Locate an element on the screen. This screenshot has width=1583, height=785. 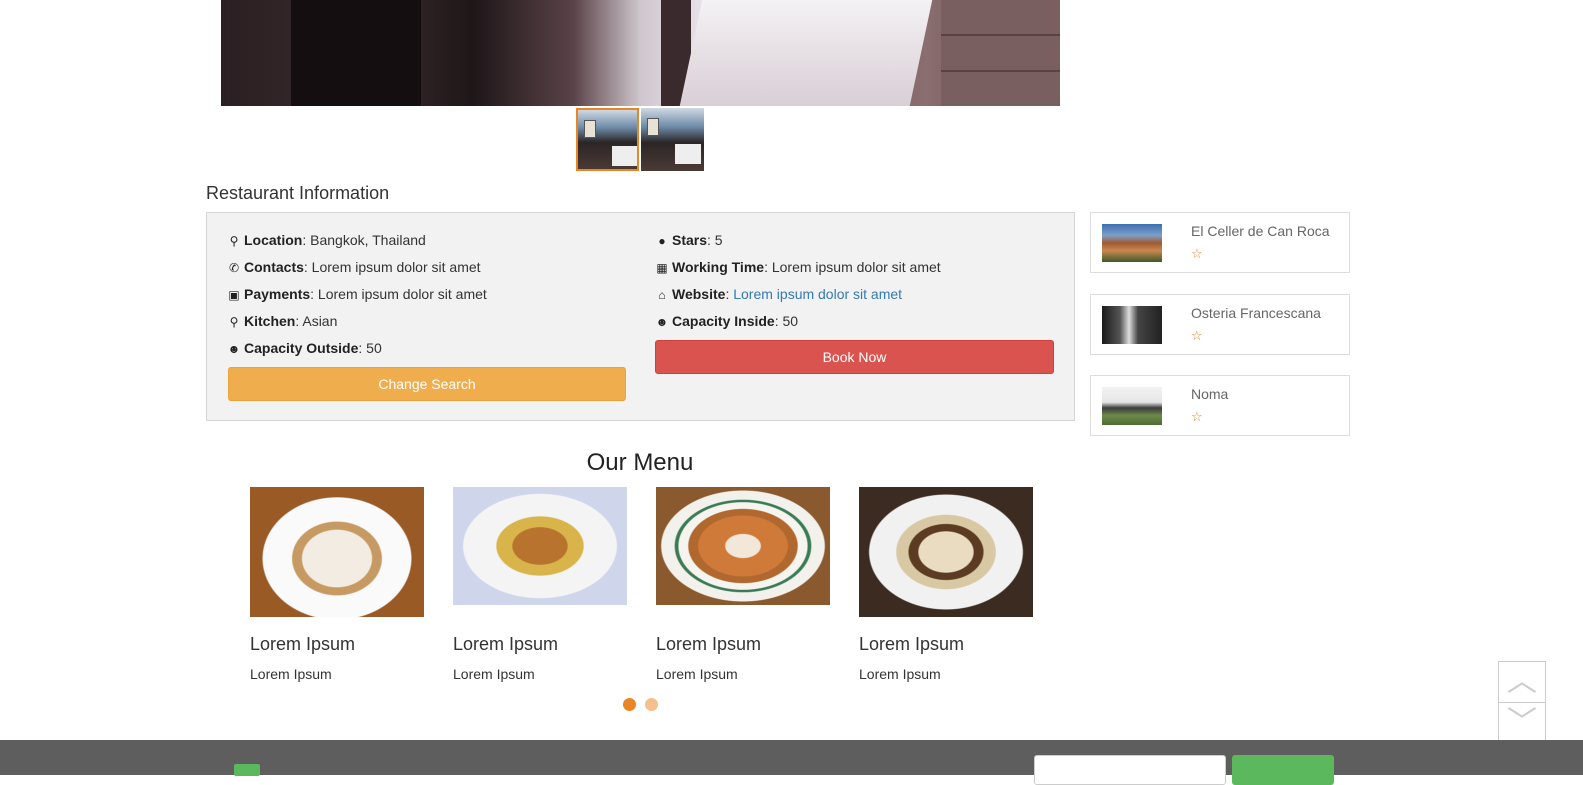
info-website: ⌂ Website: Lorem ipsum dolor sit amet is located at coordinates (778, 294).